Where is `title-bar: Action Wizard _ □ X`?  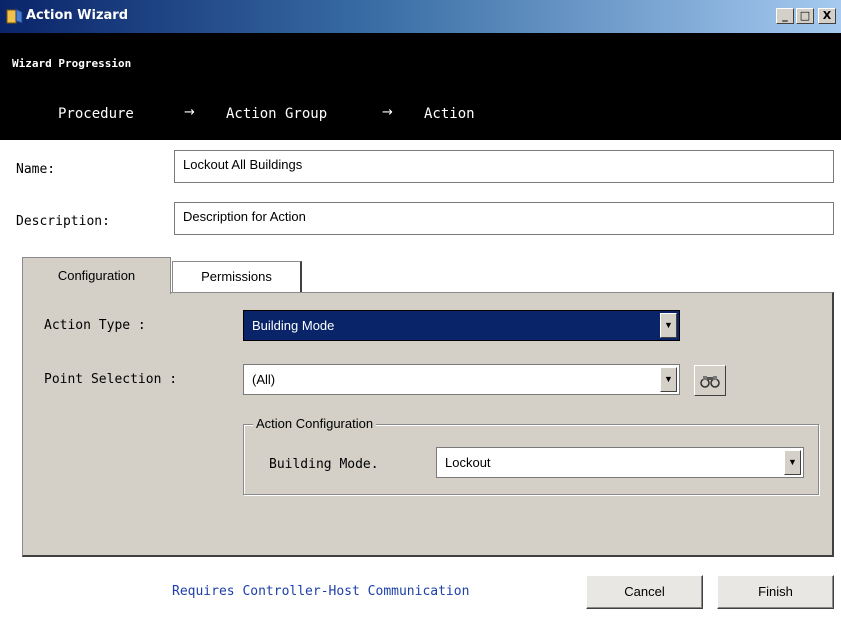
title-bar: Action Wizard _ □ X is located at coordinates (420, 16).